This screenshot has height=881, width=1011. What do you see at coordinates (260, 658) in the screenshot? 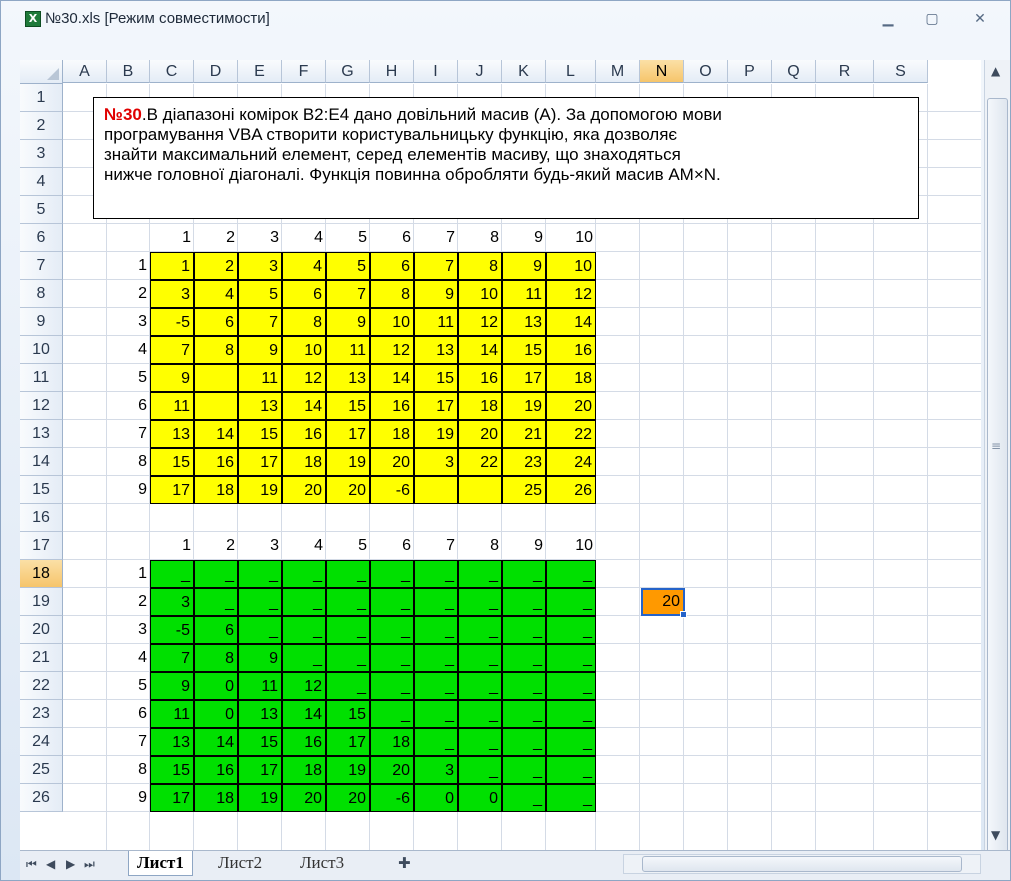
I see `table2-cell: 9` at bounding box center [260, 658].